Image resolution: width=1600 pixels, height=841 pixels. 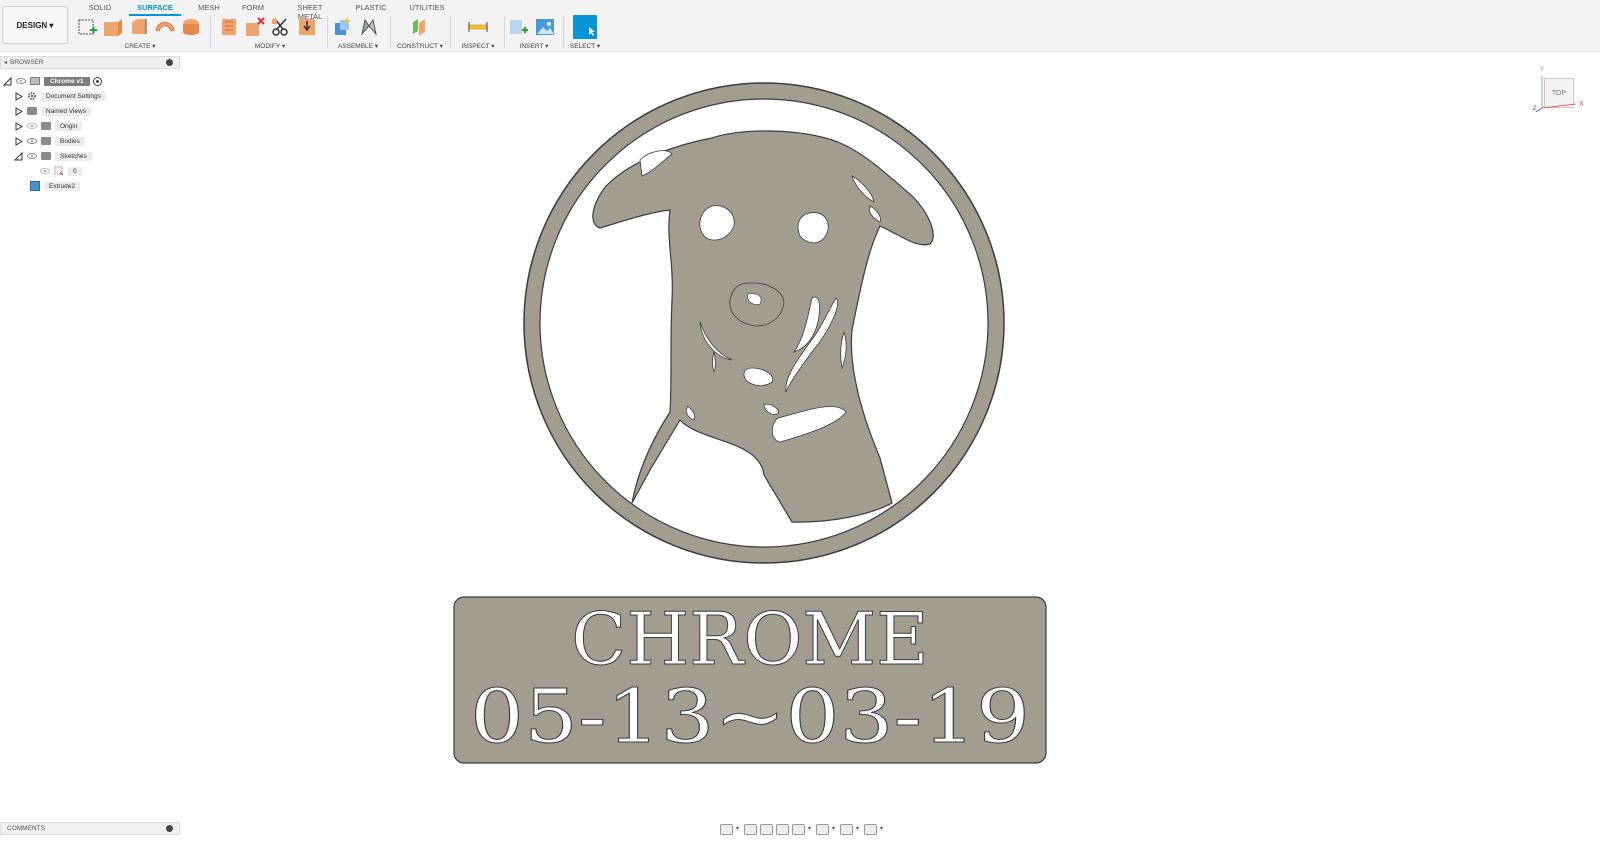 I want to click on tree-item-origin: Origin, so click(x=48, y=126).